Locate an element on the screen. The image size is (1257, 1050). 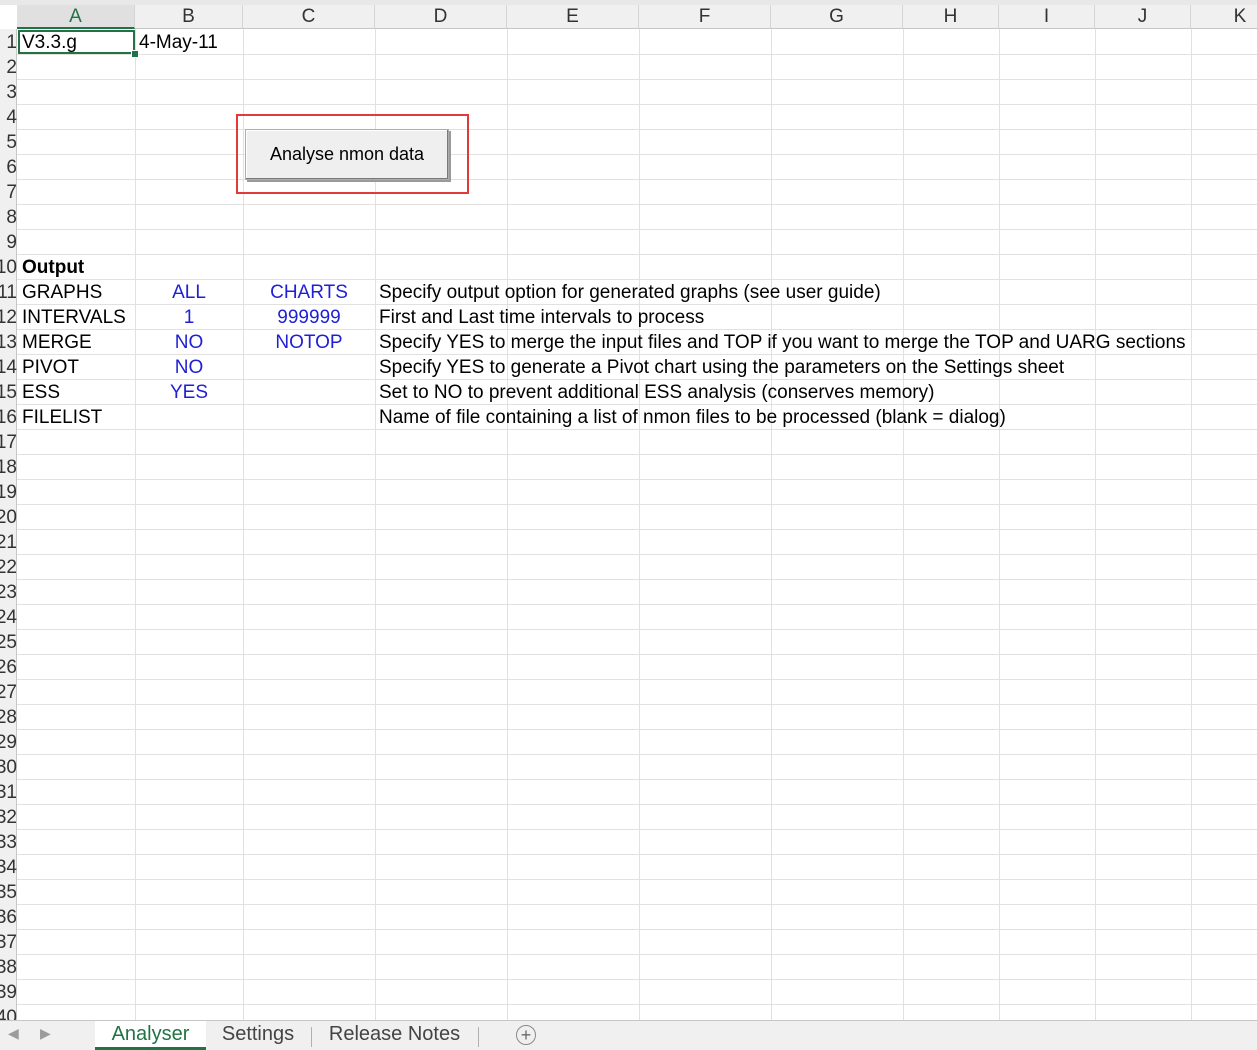
cell-b16 is located at coordinates (189, 417).